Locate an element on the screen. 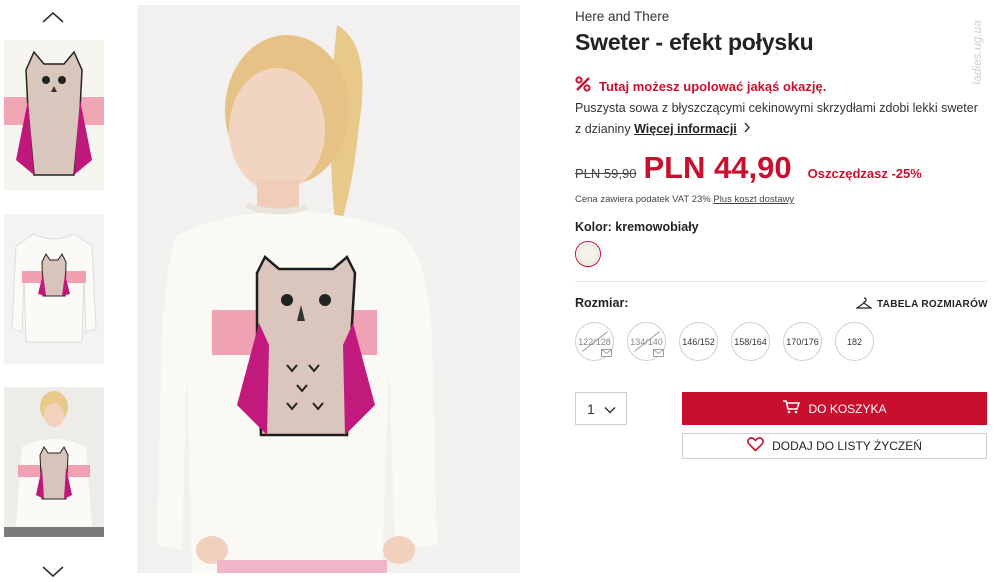  size-option-label: 158/164 is located at coordinates (750, 341).